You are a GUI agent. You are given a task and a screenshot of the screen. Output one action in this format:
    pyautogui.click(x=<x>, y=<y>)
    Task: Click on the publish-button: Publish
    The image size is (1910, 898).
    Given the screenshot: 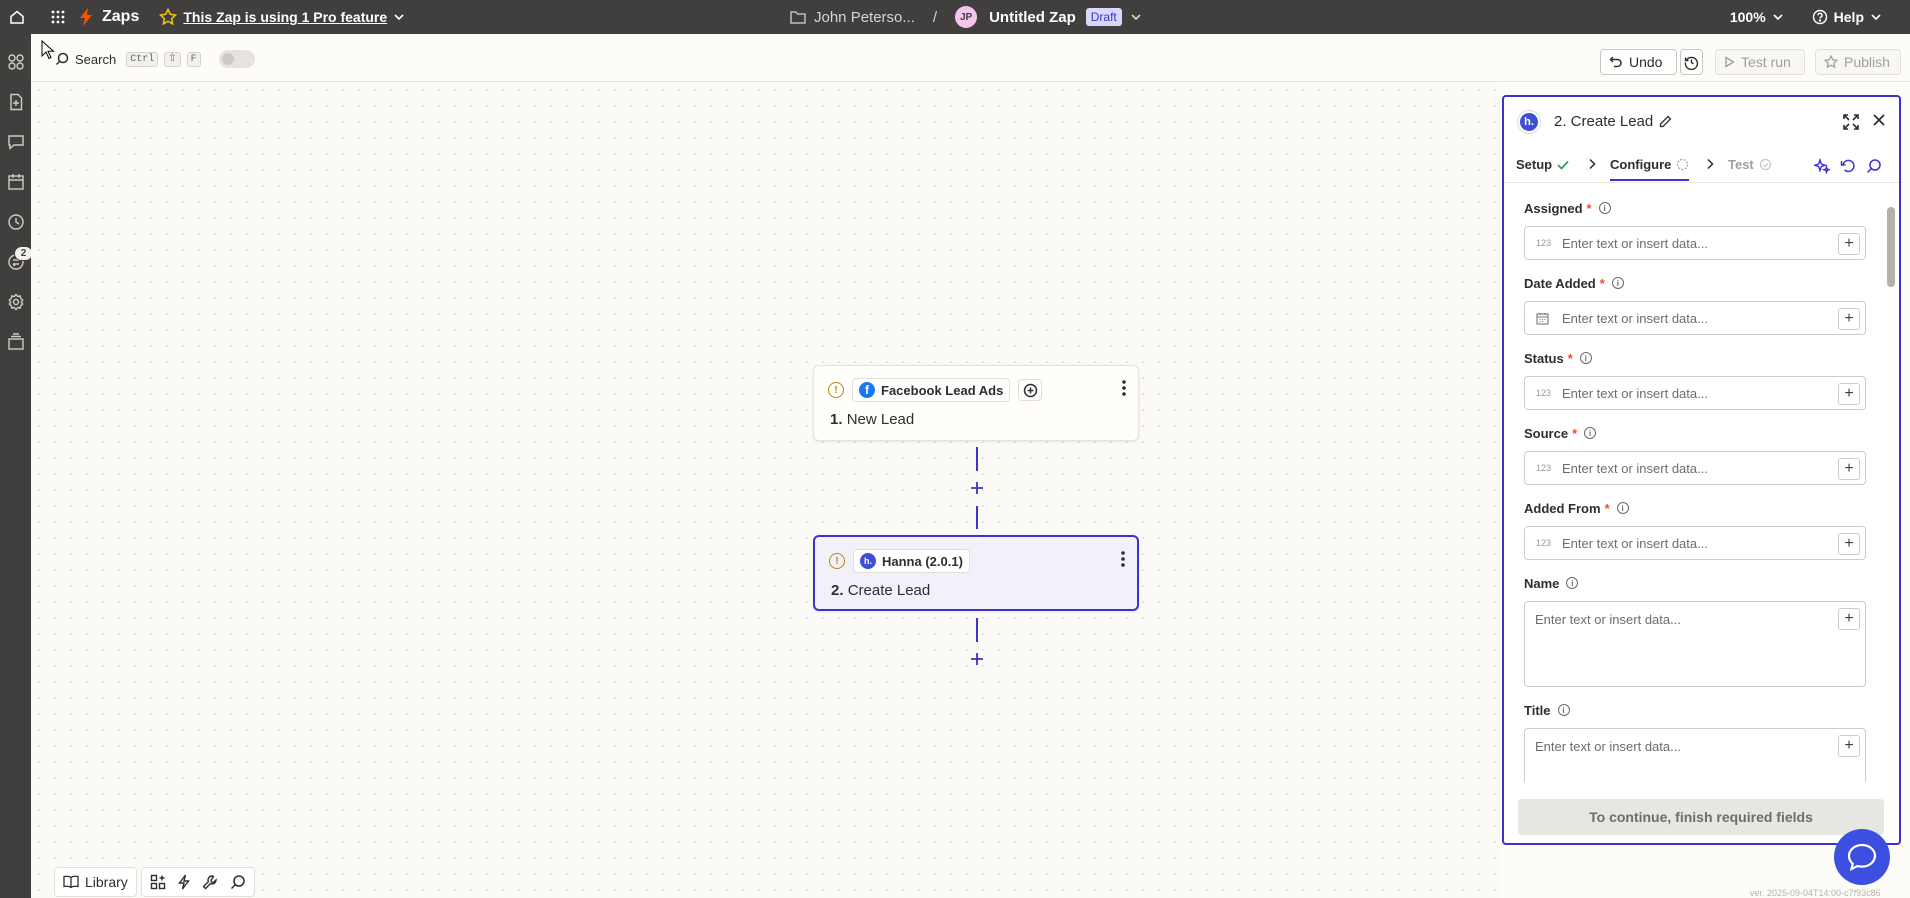 What is the action you would take?
    pyautogui.click(x=1858, y=62)
    